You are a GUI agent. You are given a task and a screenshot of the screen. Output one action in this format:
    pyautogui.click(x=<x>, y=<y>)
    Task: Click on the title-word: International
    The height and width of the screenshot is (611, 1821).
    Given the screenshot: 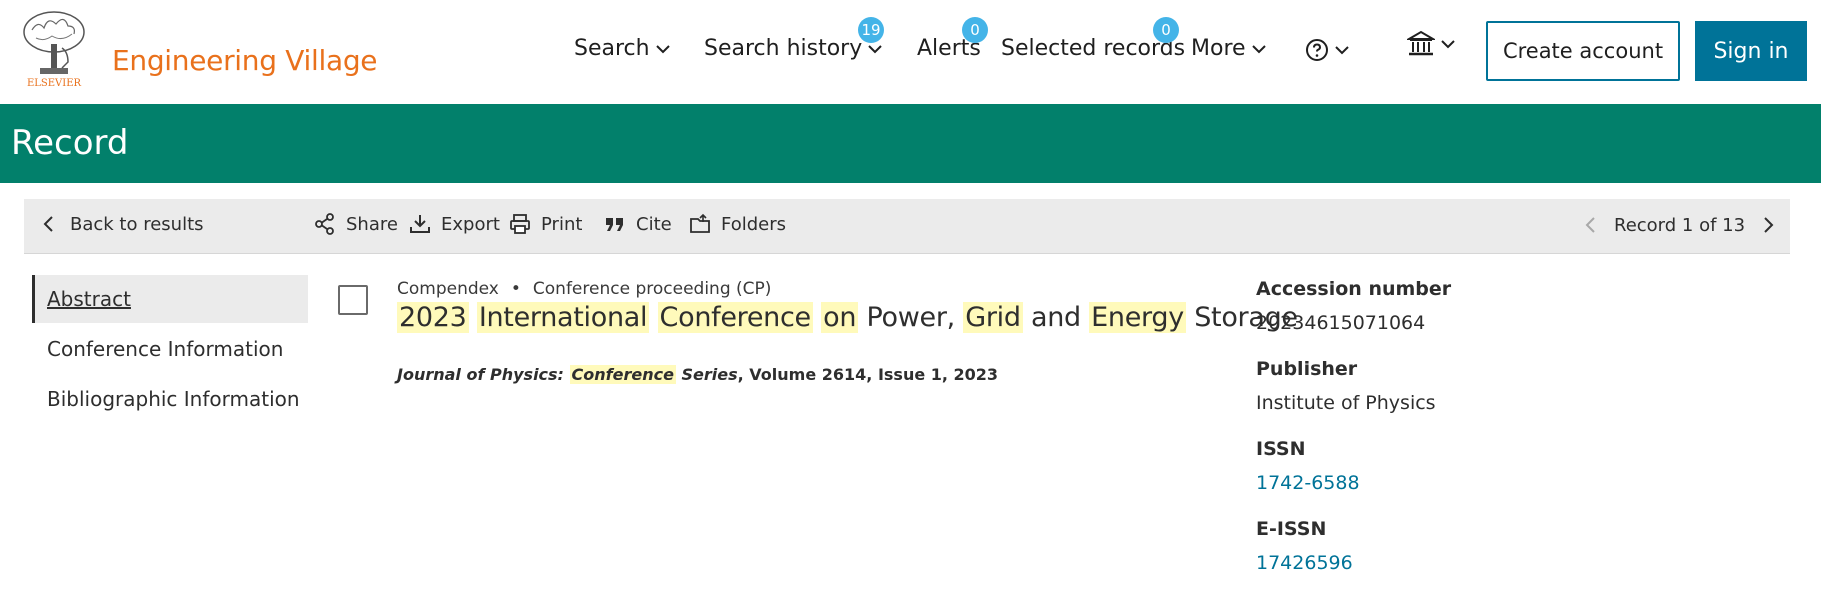 What is the action you would take?
    pyautogui.click(x=563, y=317)
    